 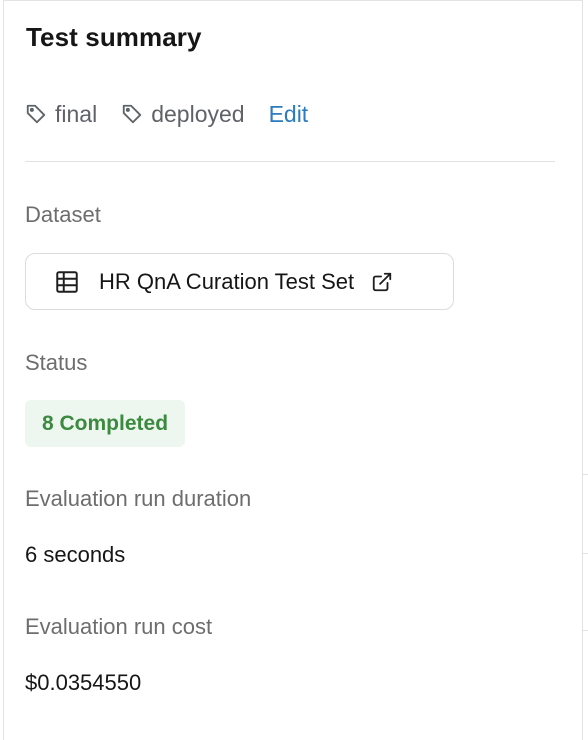 What do you see at coordinates (56, 362) in the screenshot?
I see `status-label: Status` at bounding box center [56, 362].